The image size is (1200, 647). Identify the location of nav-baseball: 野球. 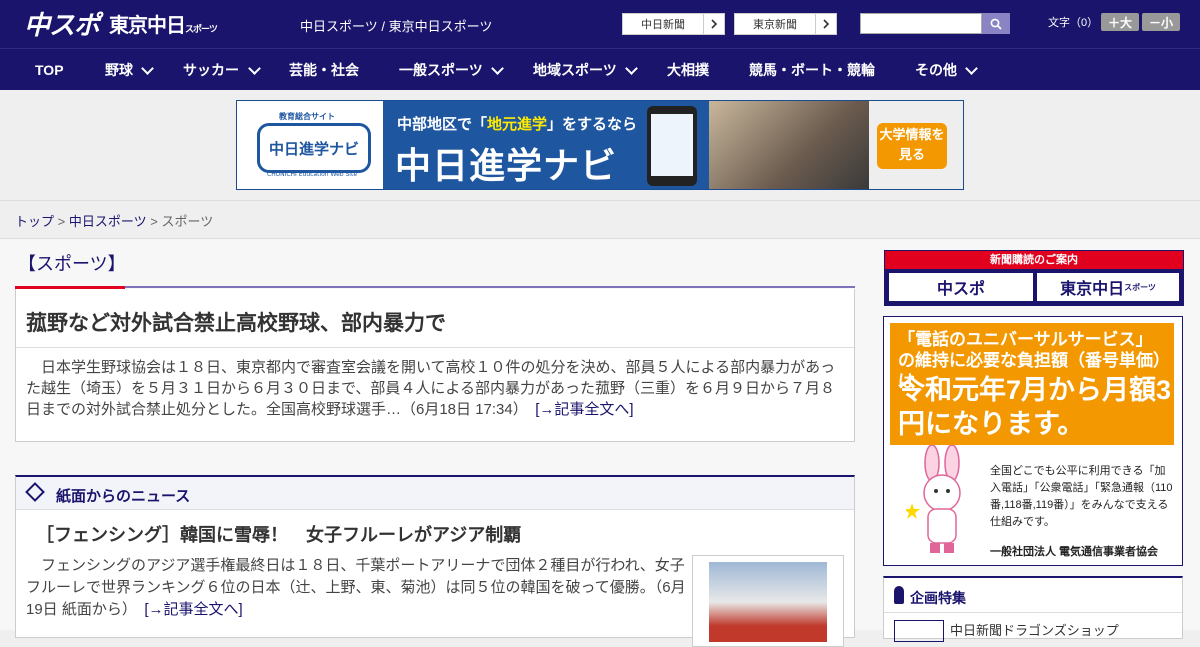
(119, 70).